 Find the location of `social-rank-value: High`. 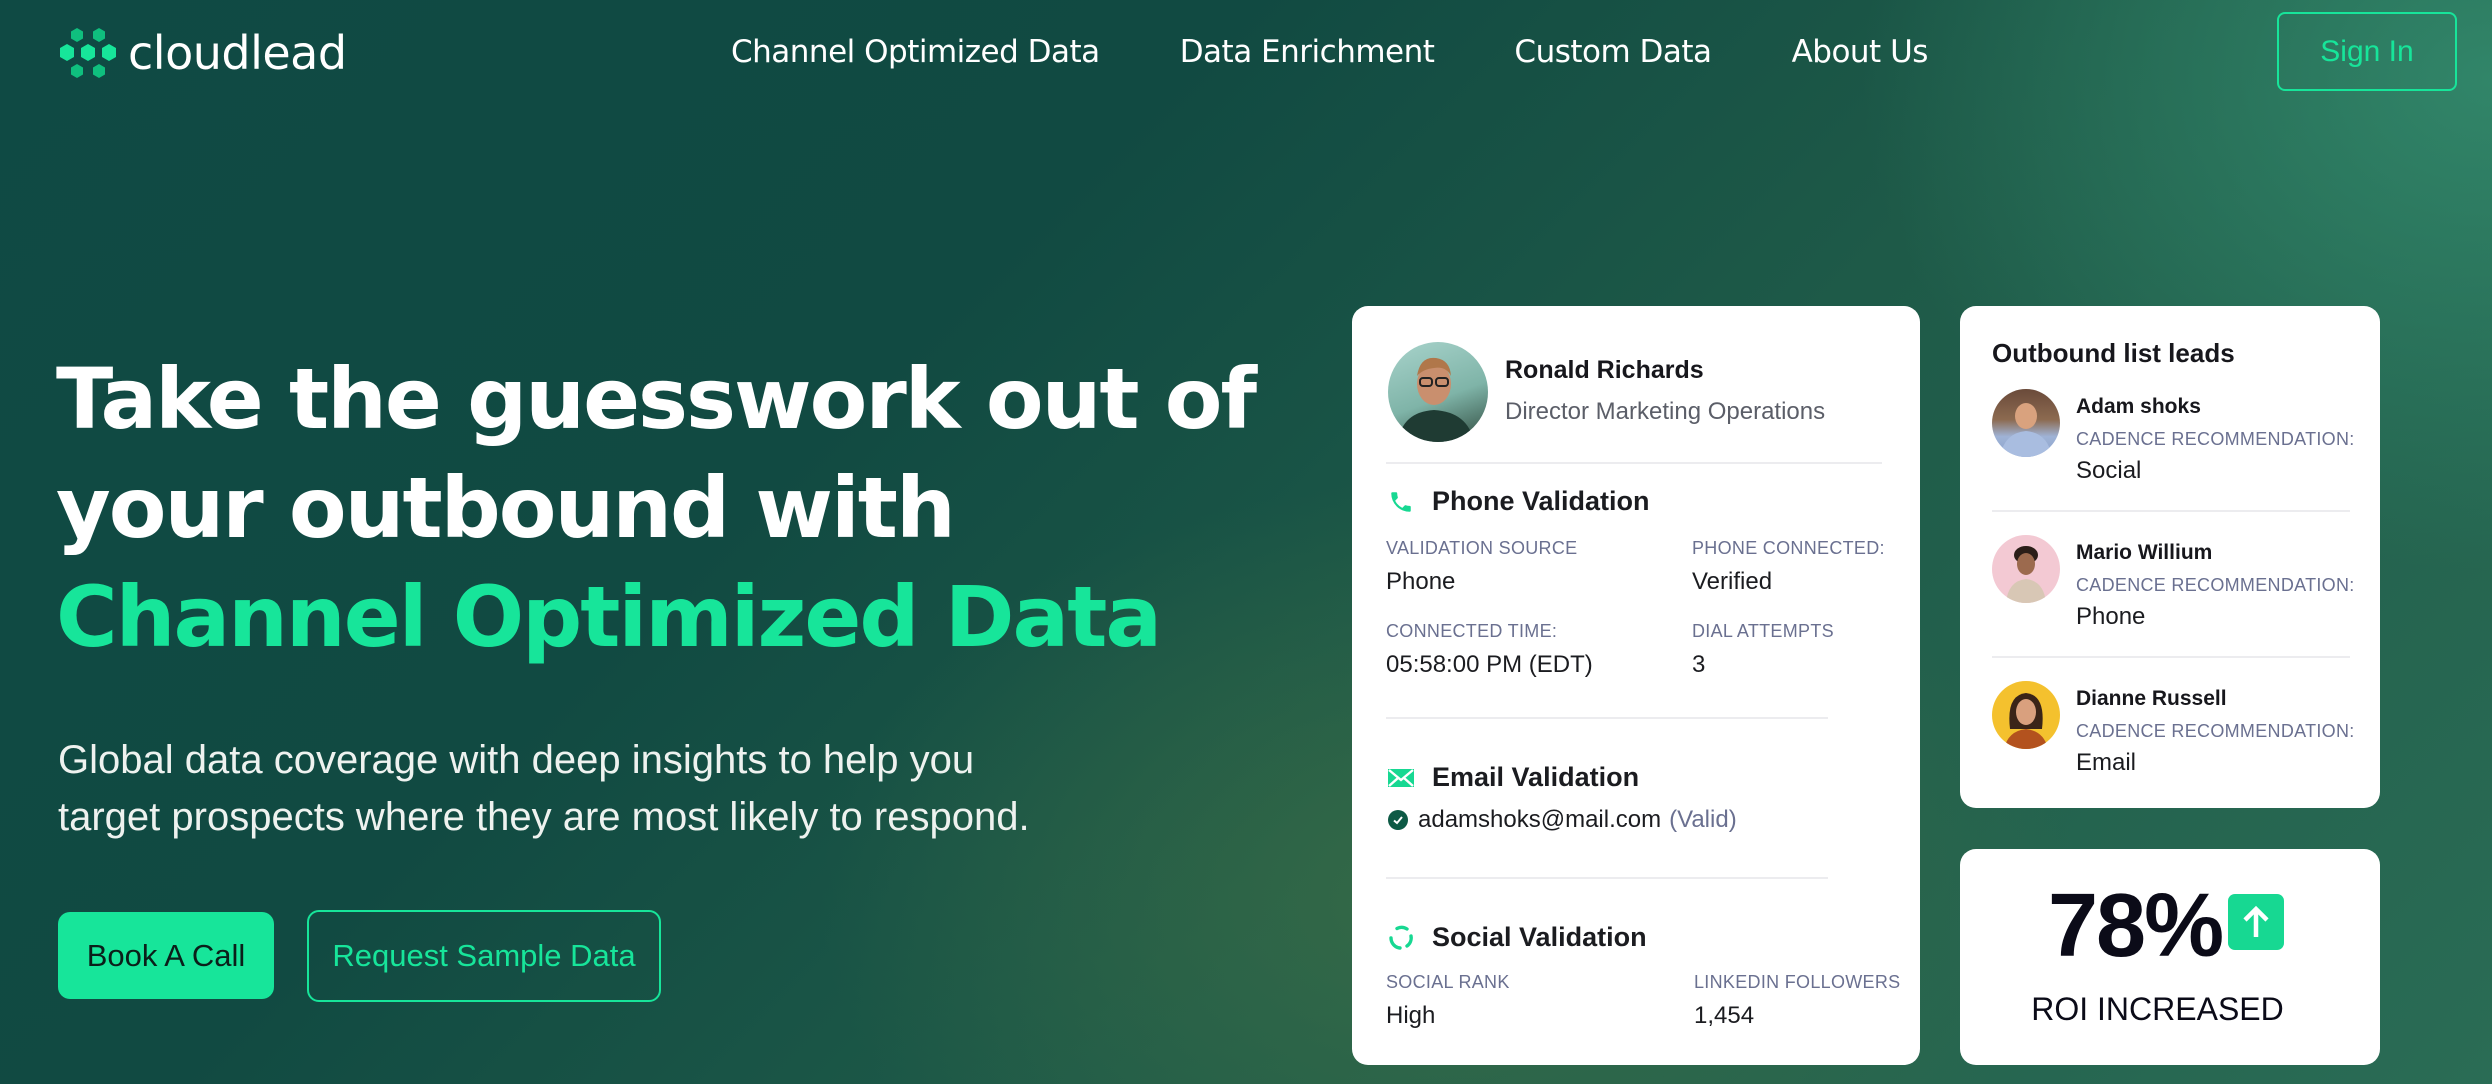

social-rank-value: High is located at coordinates (1411, 1015).